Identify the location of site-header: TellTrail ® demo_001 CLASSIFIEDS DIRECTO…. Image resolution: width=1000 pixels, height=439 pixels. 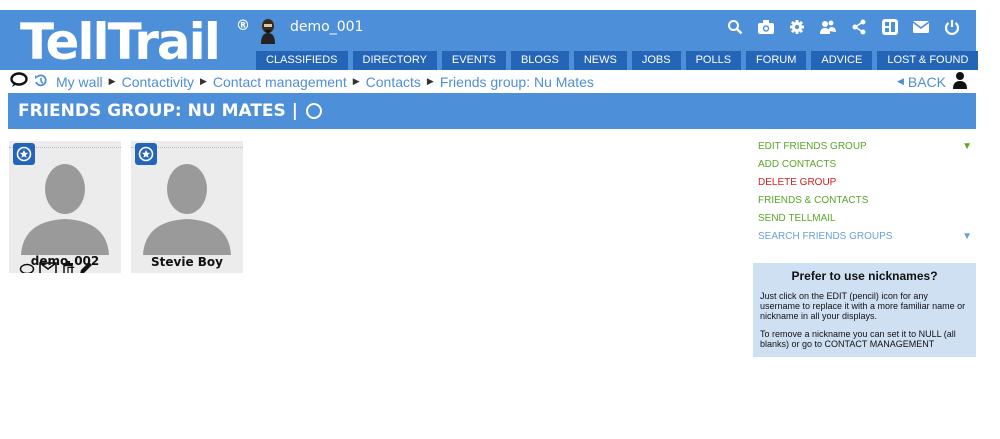
(489, 40).